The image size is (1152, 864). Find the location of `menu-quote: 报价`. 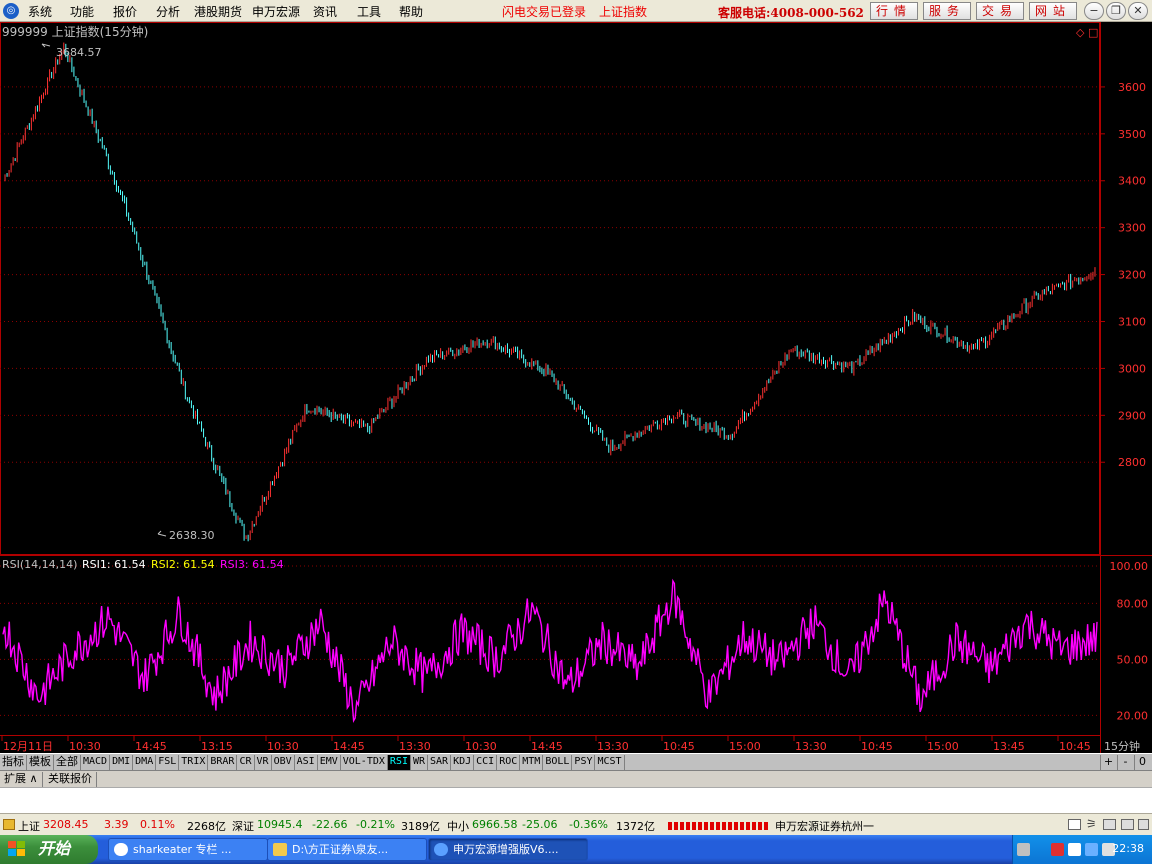

menu-quote: 报价 is located at coordinates (125, 11).